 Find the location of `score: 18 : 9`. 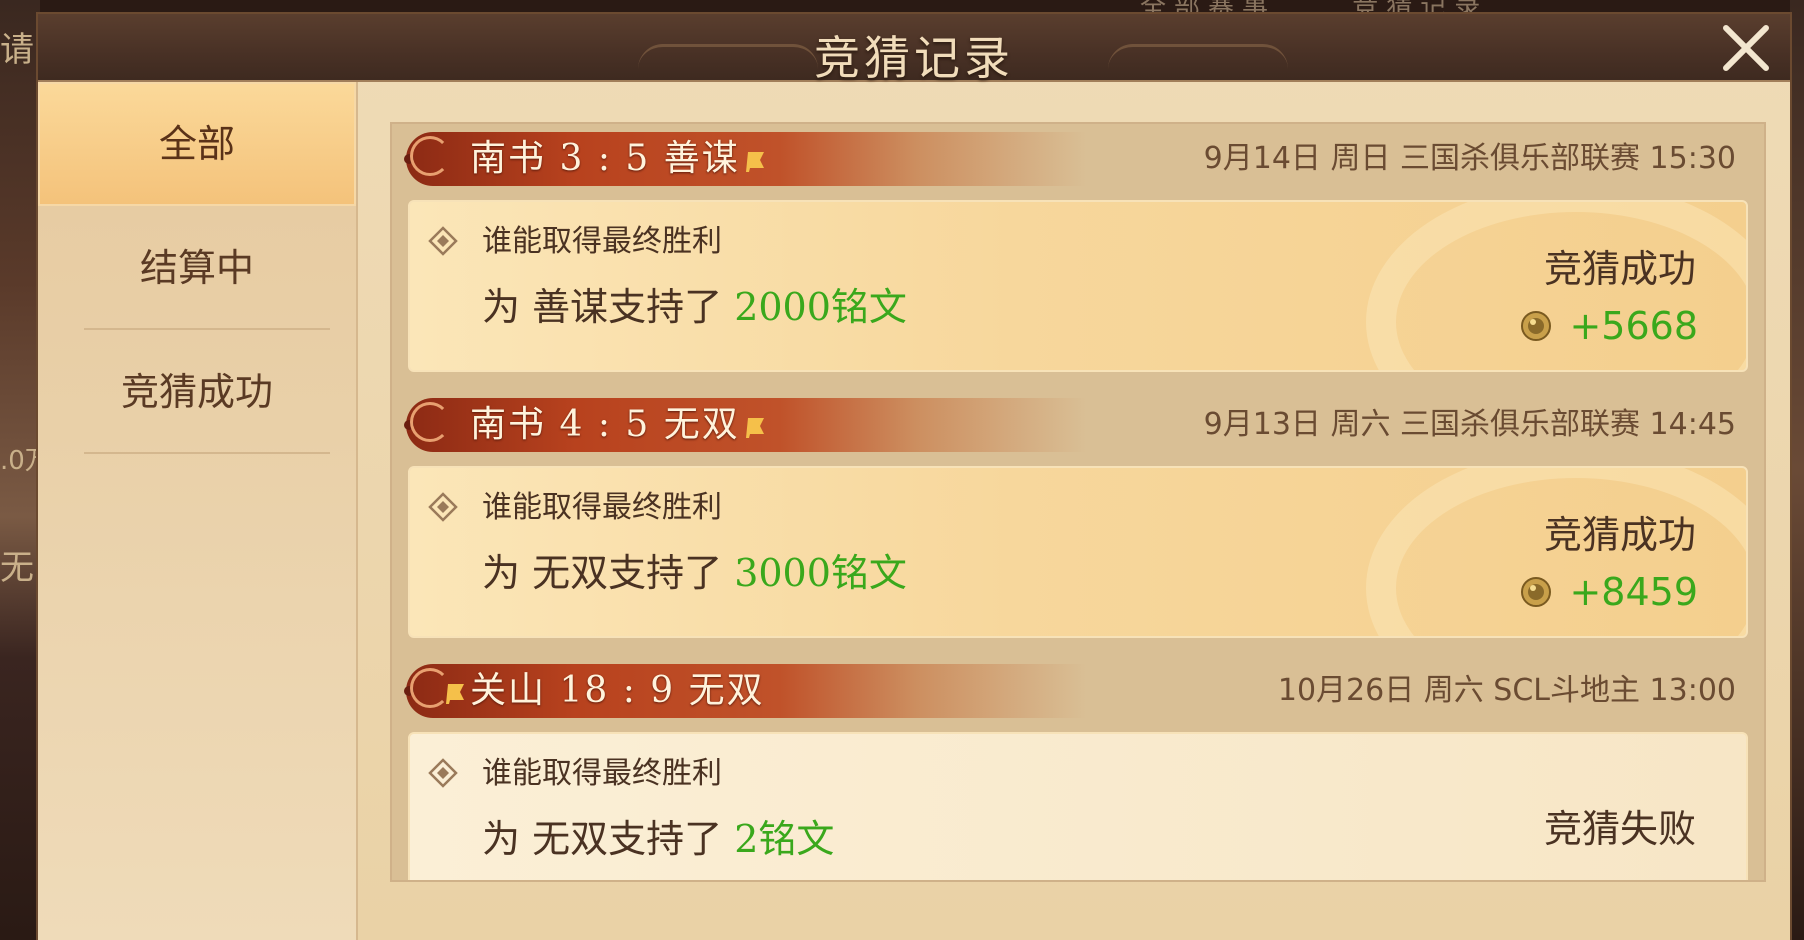

score: 18 : 9 is located at coordinates (617, 690).